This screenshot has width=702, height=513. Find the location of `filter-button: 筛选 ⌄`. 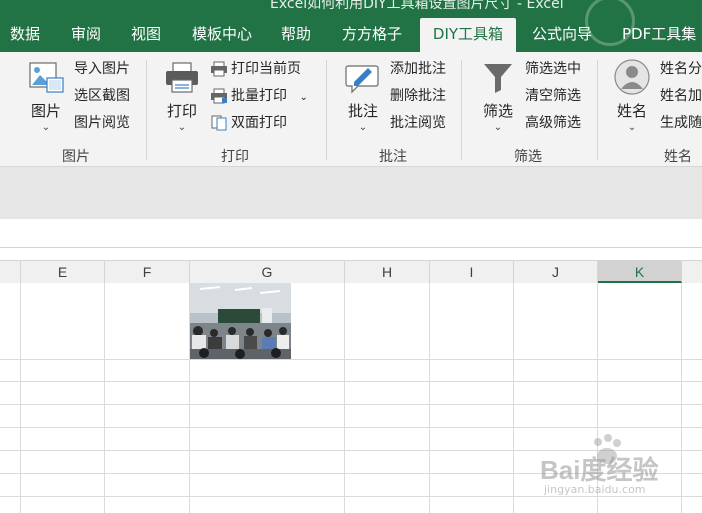

filter-button: 筛选 ⌄ is located at coordinates (498, 96).